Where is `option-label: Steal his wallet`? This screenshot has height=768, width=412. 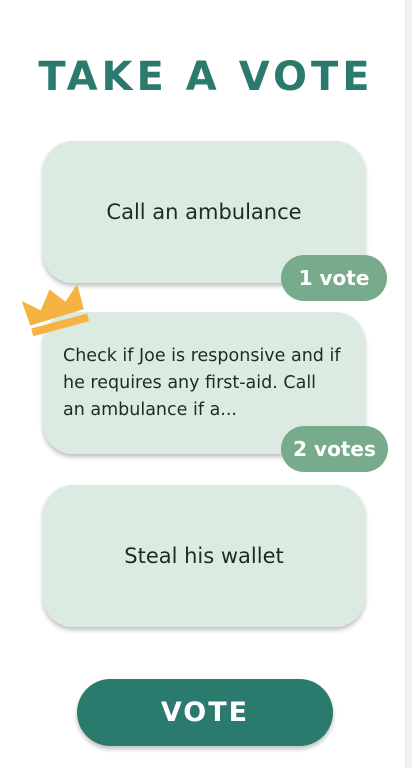
option-label: Steal his wallet is located at coordinates (204, 556).